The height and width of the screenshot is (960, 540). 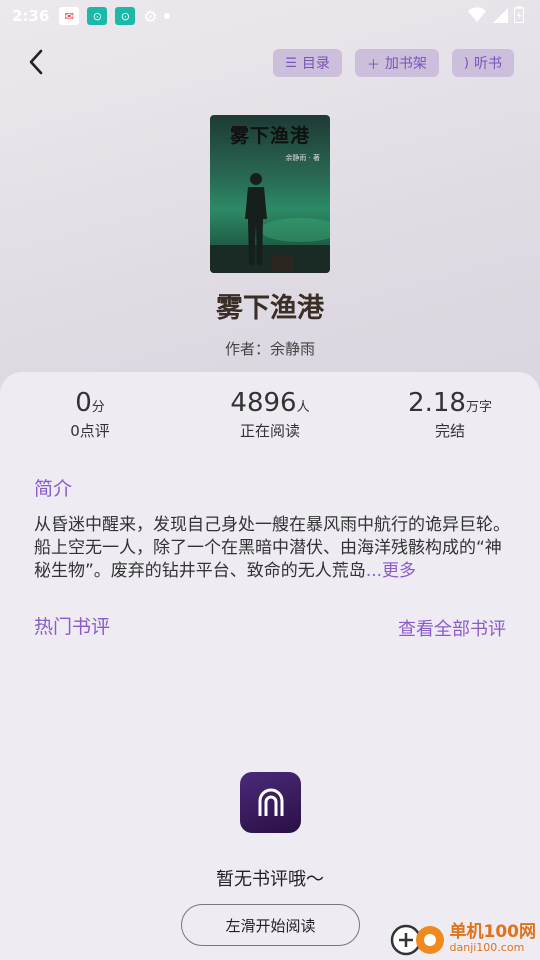 I want to click on start-reading-button: 左滑开始阅读, so click(x=270, y=925).